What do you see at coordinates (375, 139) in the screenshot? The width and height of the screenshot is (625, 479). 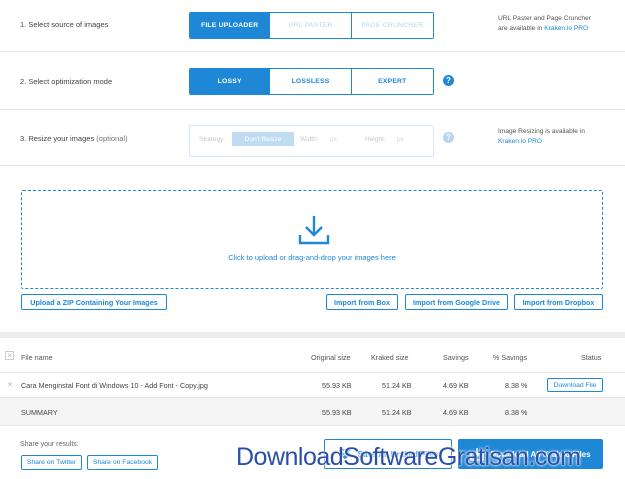 I see `height-label: Height:` at bounding box center [375, 139].